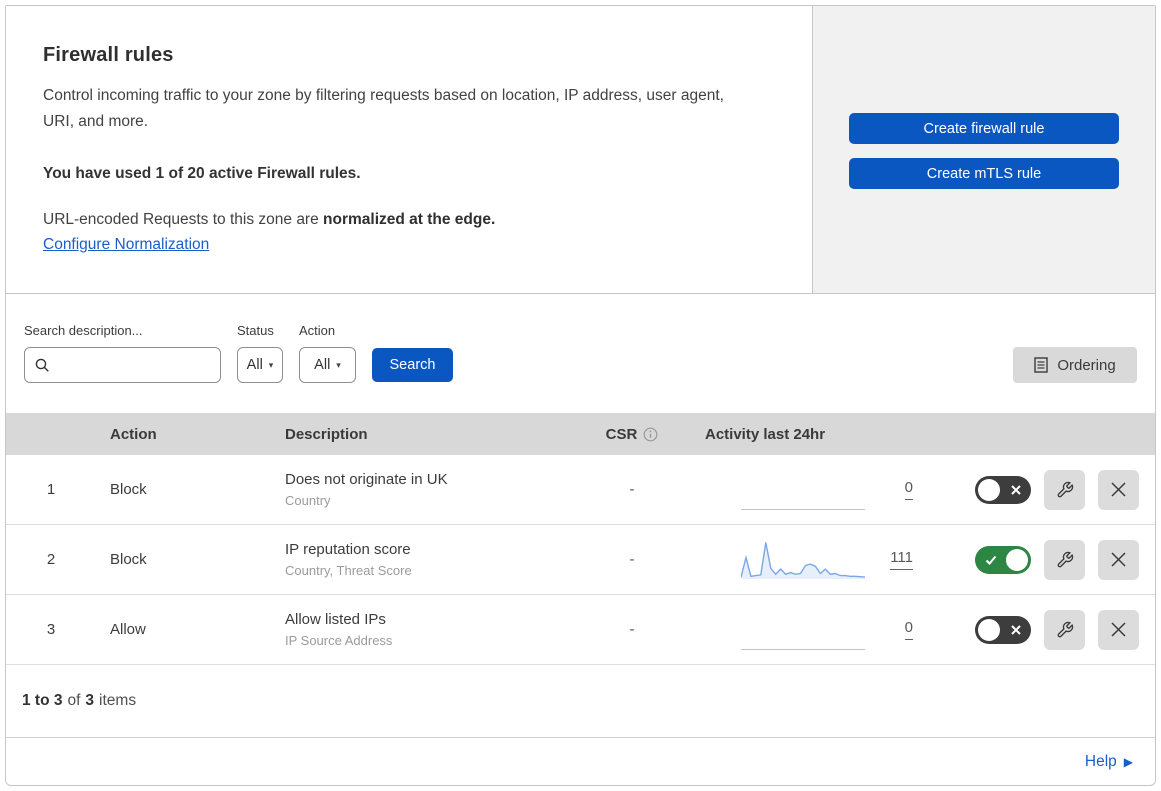  I want to click on help-link-label: Help, so click(1100, 761).